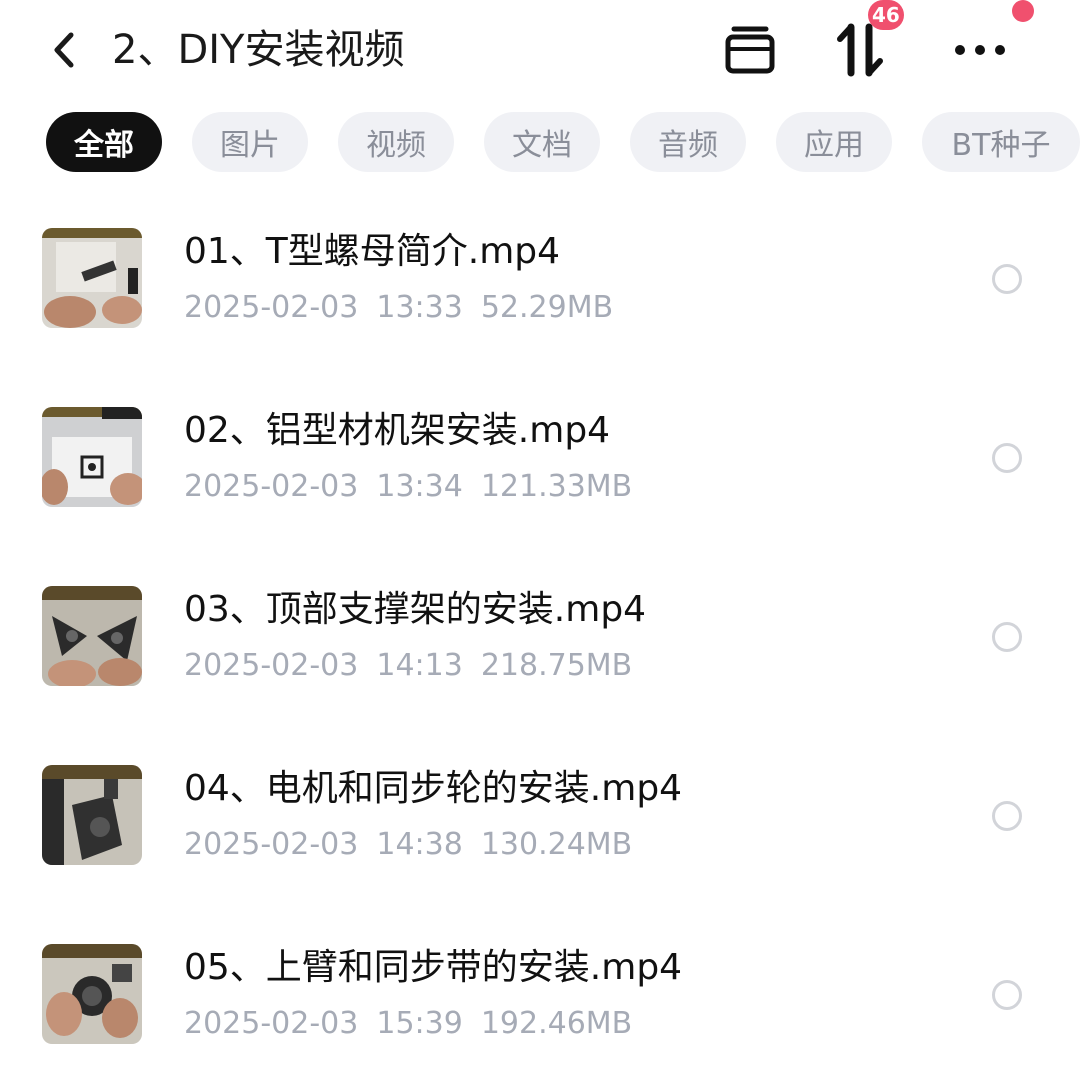 The width and height of the screenshot is (1080, 1080). I want to click on file-name: 02、铝型材机架安装.mp4, so click(397, 430).